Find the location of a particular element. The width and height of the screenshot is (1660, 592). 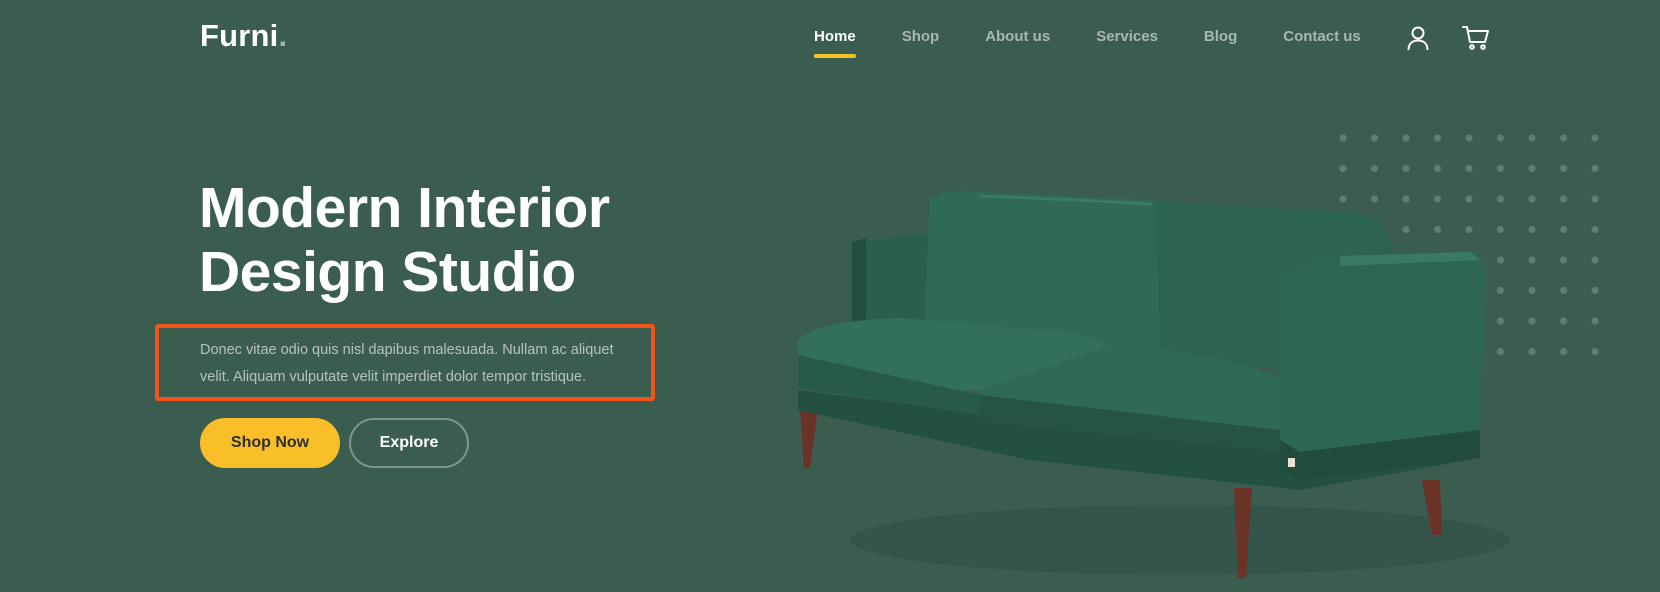

hero-title-line-1: Modern Interior is located at coordinates (404, 208).